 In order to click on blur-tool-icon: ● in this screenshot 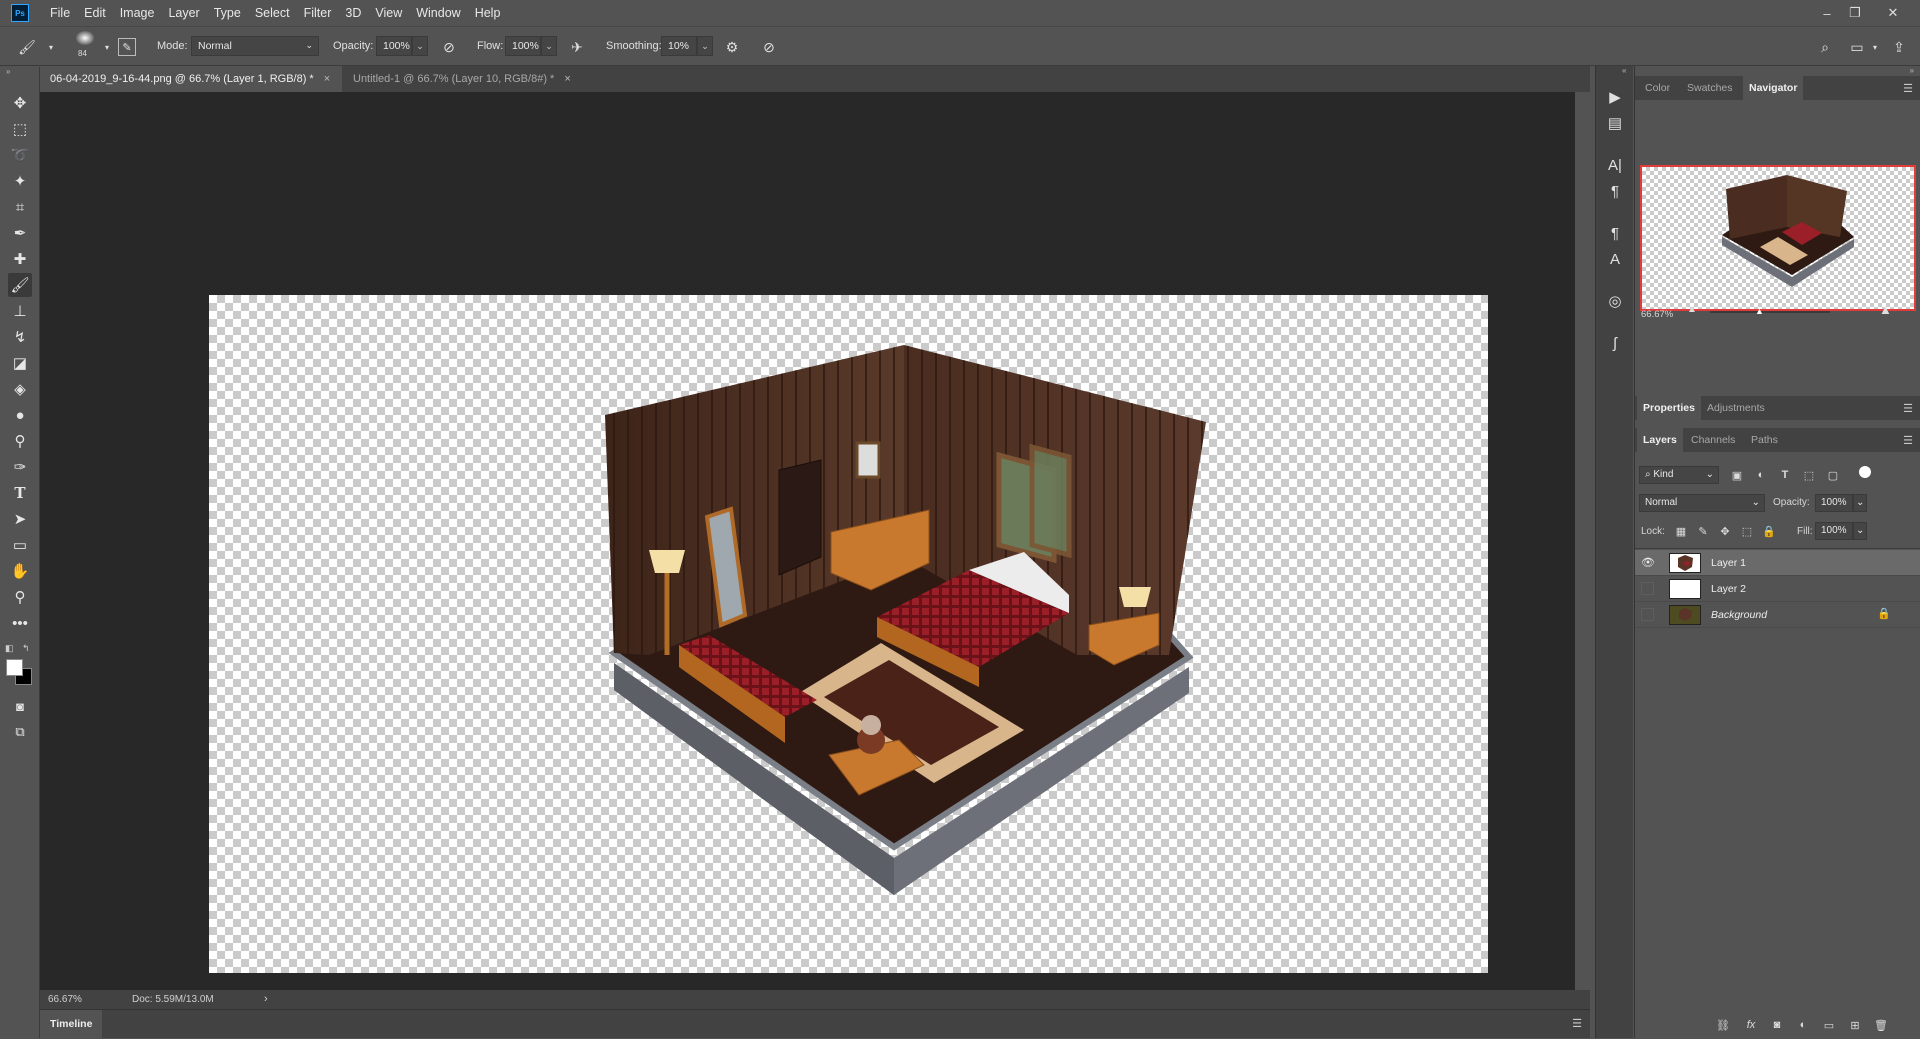, I will do `click(20, 415)`.